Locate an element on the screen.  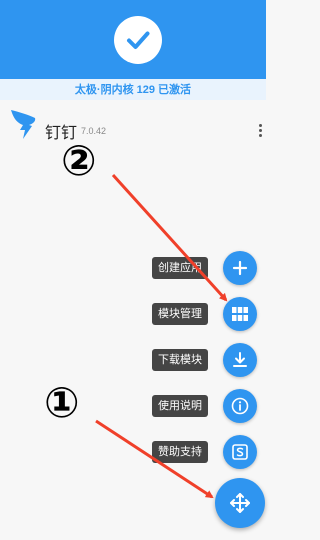
grid-icon is located at coordinates (240, 314).